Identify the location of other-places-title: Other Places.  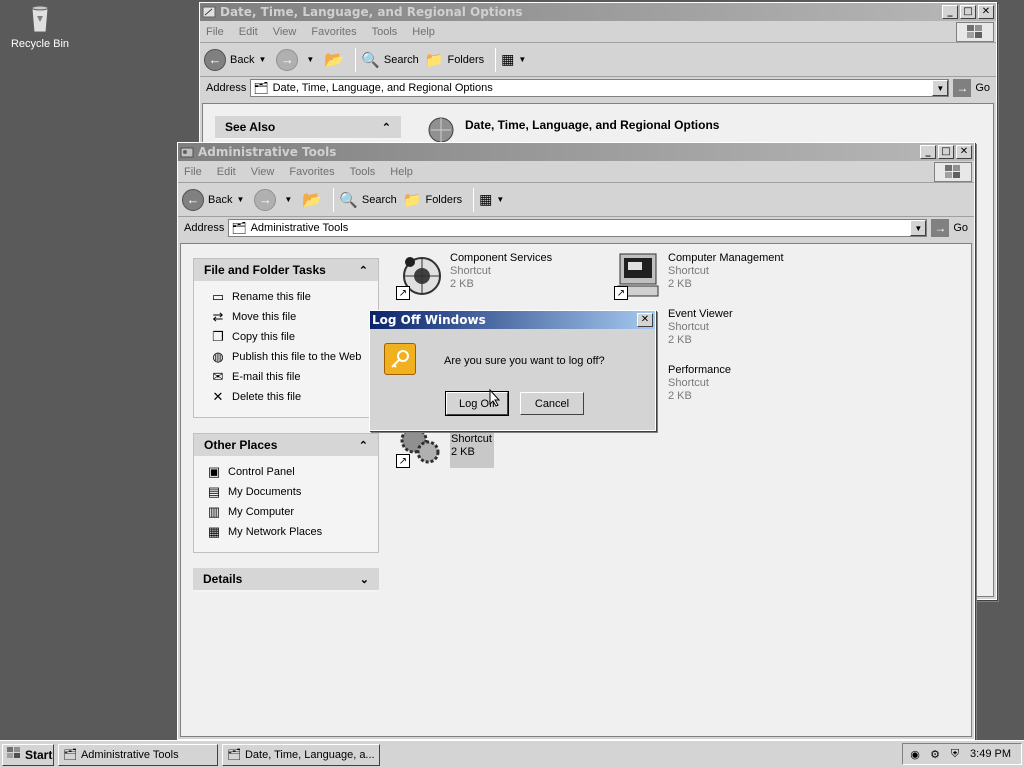
(241, 445).